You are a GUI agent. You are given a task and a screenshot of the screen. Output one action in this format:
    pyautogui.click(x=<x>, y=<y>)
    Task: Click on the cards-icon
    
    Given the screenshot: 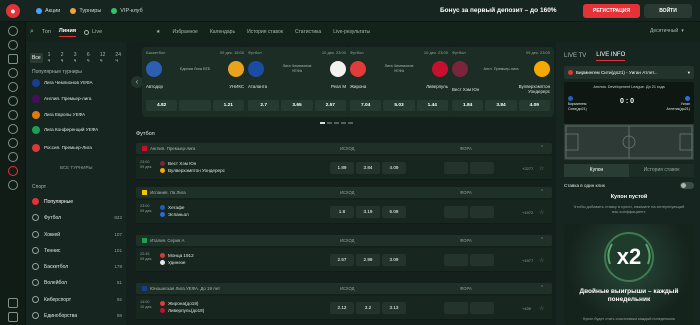 What is the action you would take?
    pyautogui.click(x=13, y=87)
    